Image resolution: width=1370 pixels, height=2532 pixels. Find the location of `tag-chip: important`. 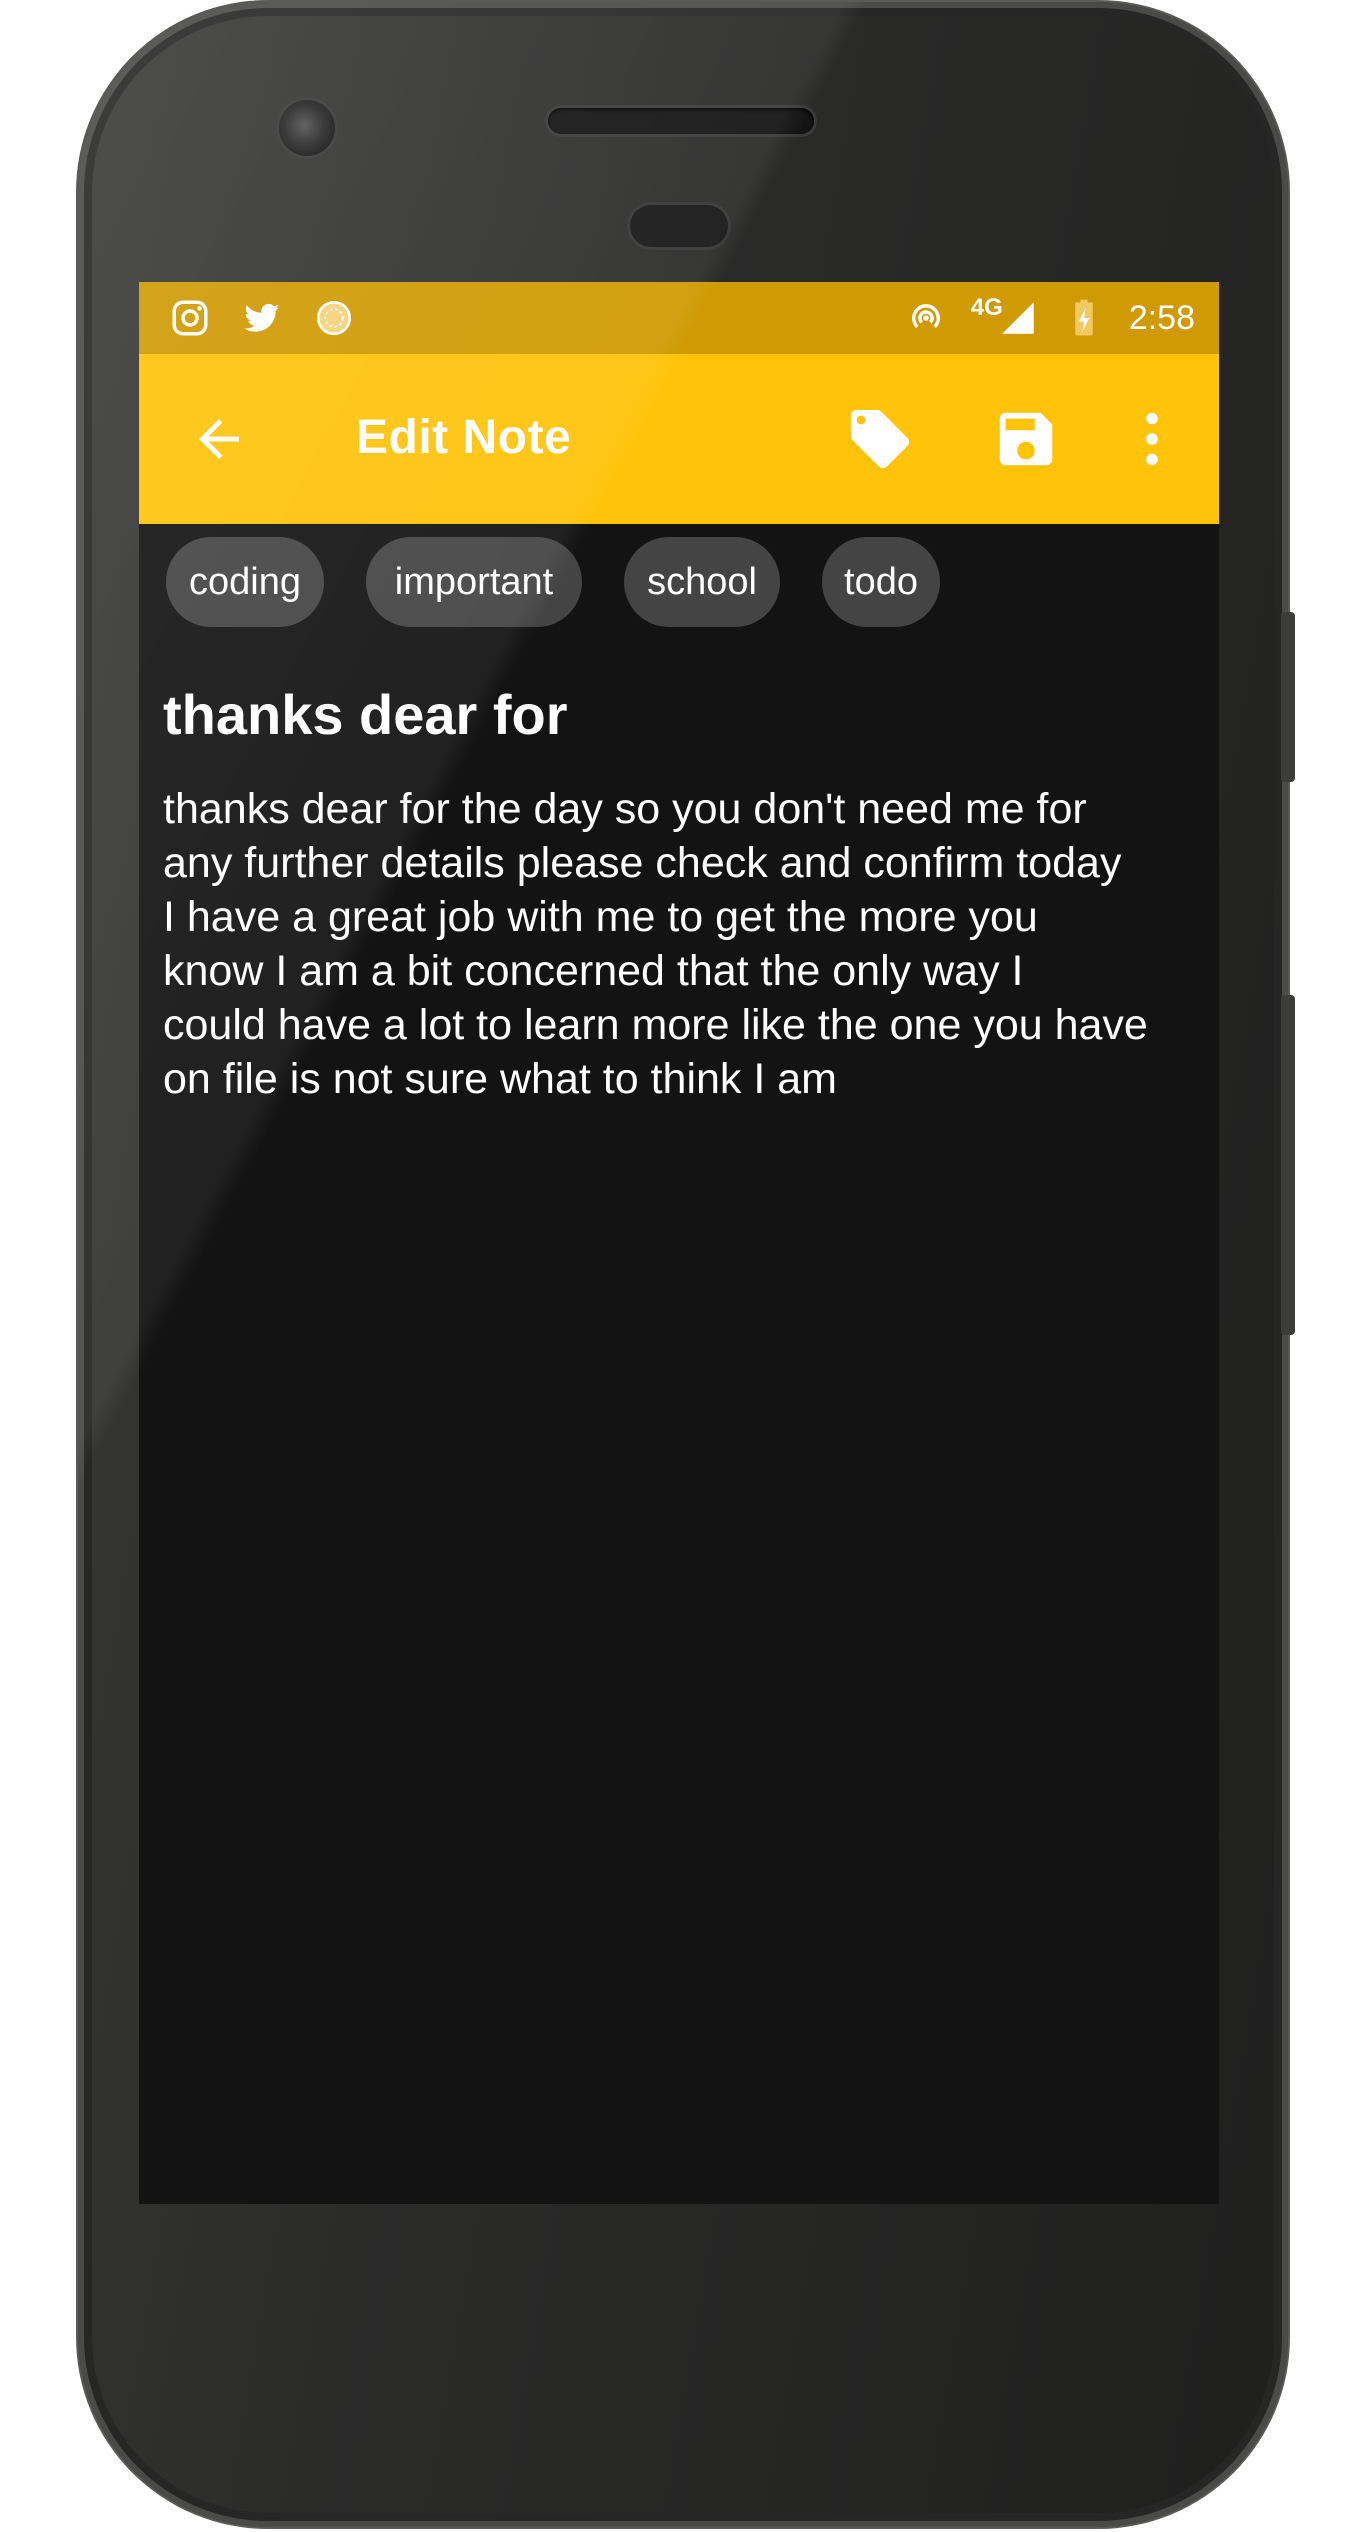

tag-chip: important is located at coordinates (474, 582).